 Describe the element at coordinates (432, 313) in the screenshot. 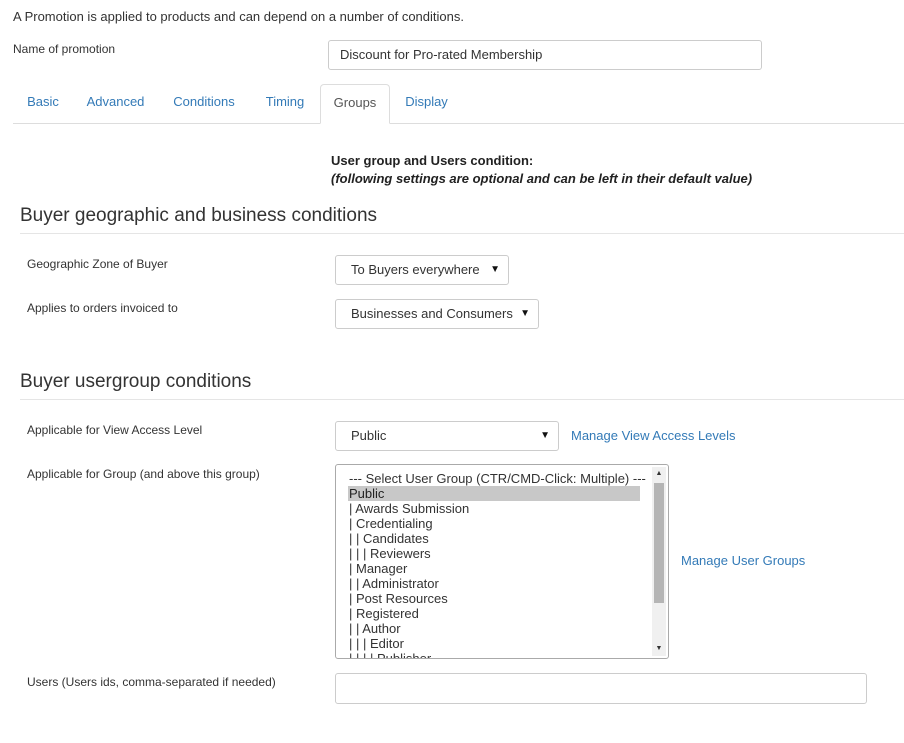

I see `invoiced-to-value: Businesses and Consumers` at that location.